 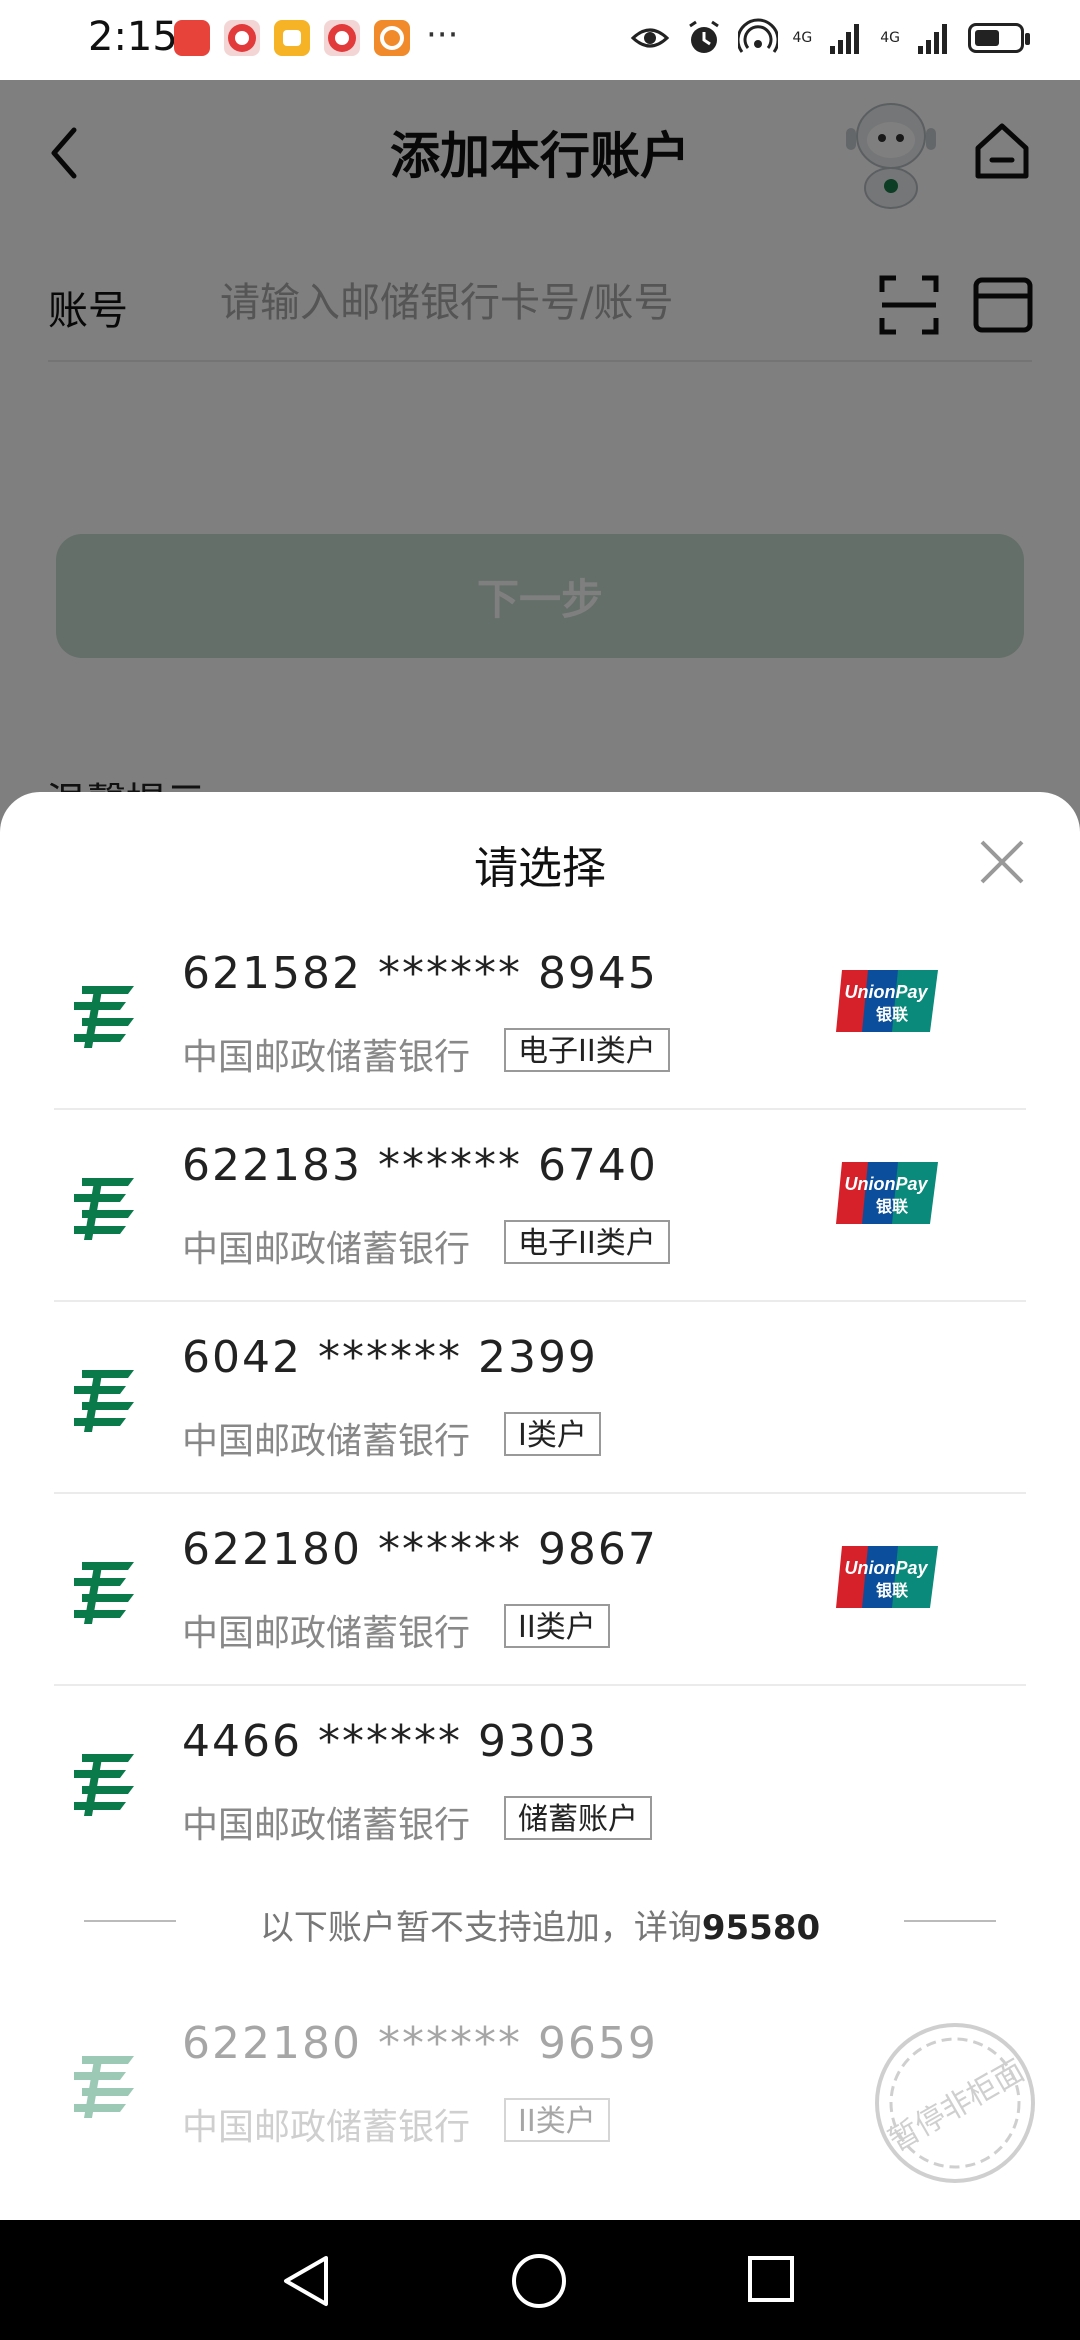 I want to click on account-type-badge: I类户, so click(x=552, y=1434).